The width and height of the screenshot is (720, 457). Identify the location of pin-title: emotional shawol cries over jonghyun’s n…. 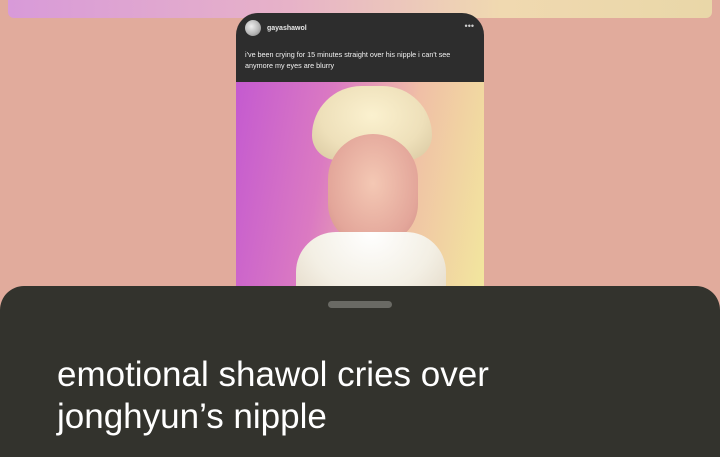
(273, 395).